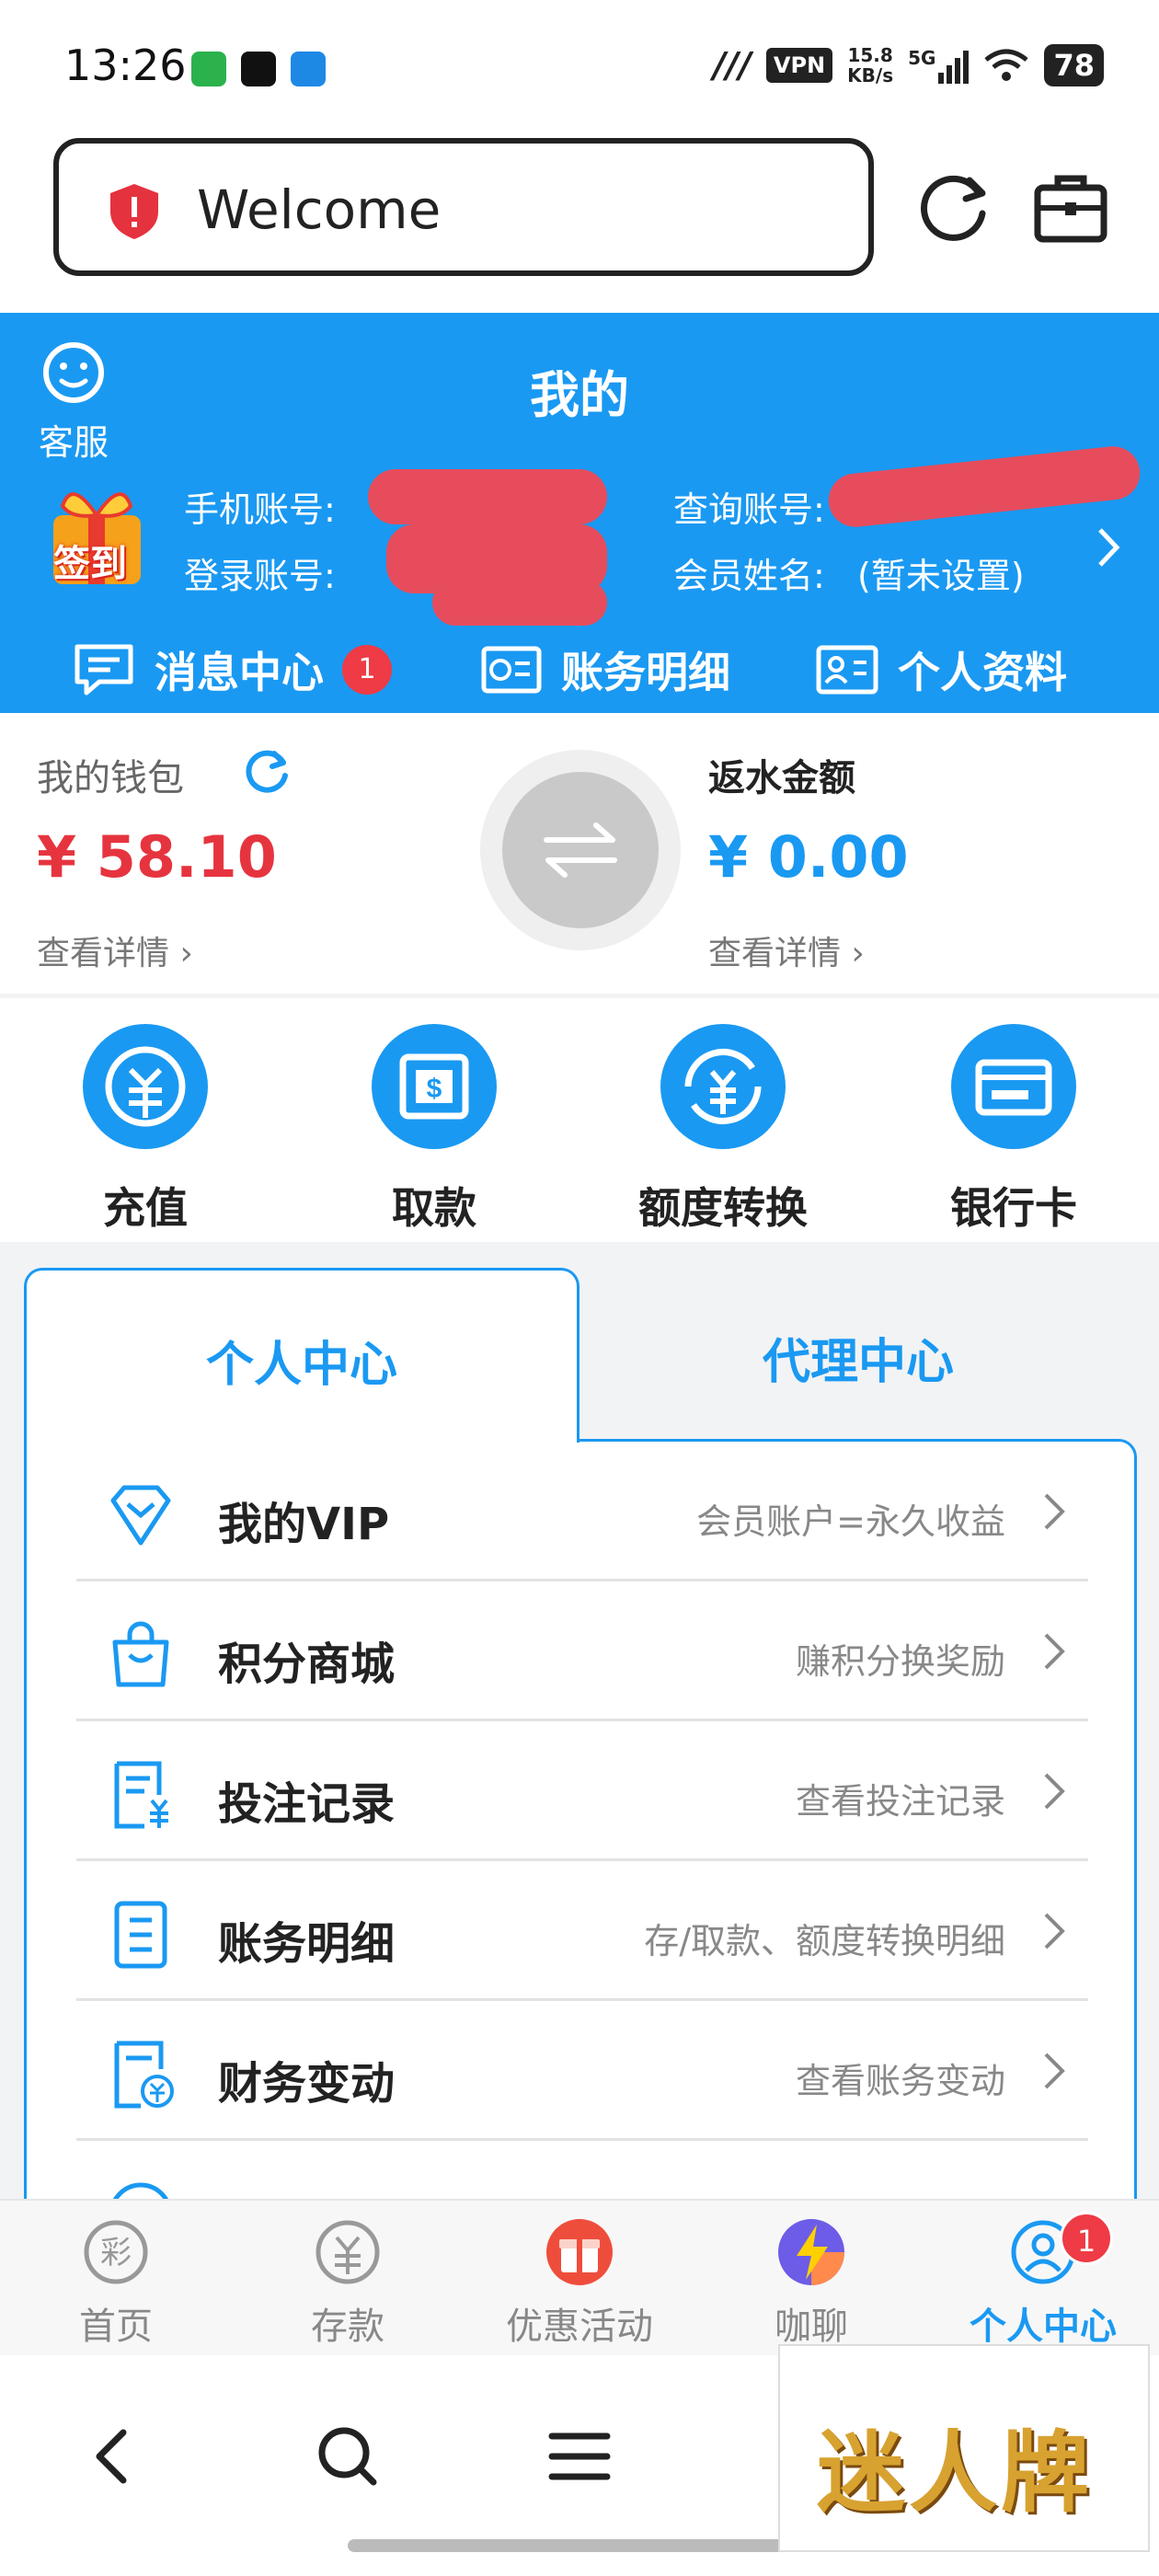 The width and height of the screenshot is (1159, 2576). What do you see at coordinates (579, 2327) in the screenshot?
I see `nav-promotions-label: 优惠活动` at bounding box center [579, 2327].